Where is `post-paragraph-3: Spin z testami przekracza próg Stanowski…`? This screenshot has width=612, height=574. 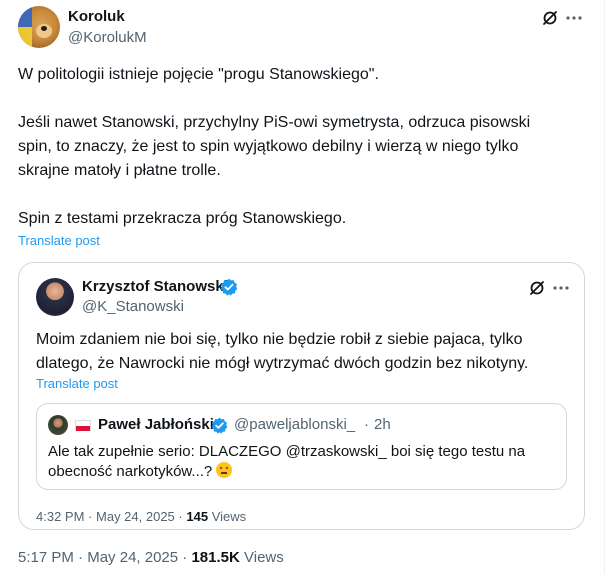 post-paragraph-3: Spin z testami przekracza próg Stanowski… is located at coordinates (182, 218).